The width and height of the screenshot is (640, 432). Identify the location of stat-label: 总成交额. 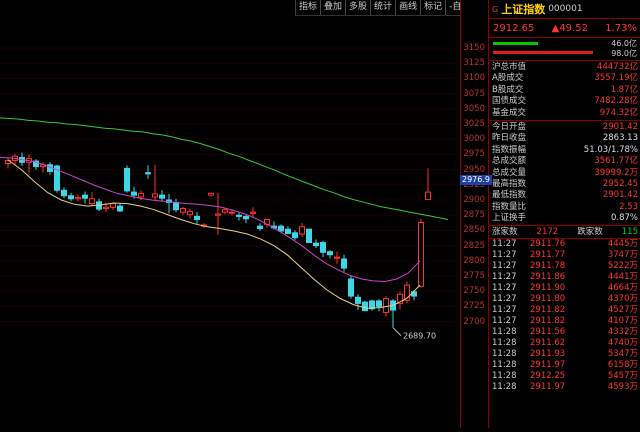
(509, 161).